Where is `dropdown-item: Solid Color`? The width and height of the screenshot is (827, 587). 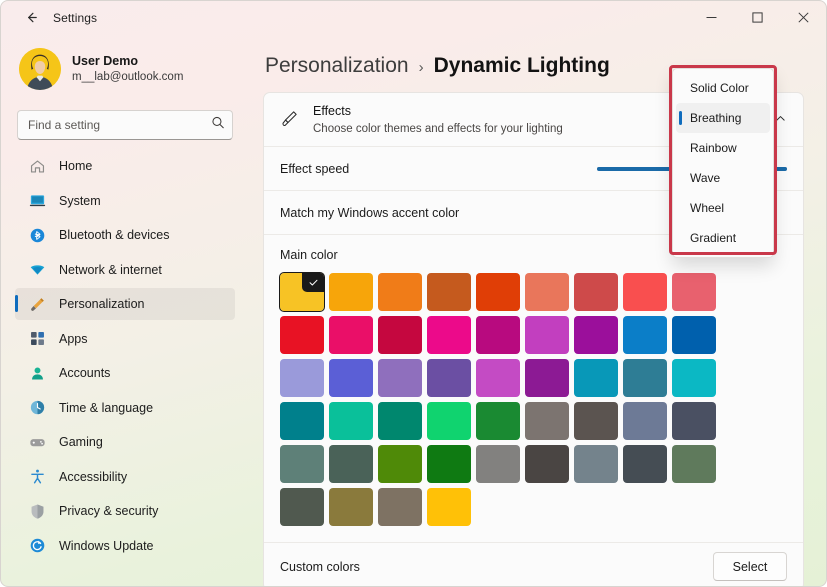 dropdown-item: Solid Color is located at coordinates (723, 88).